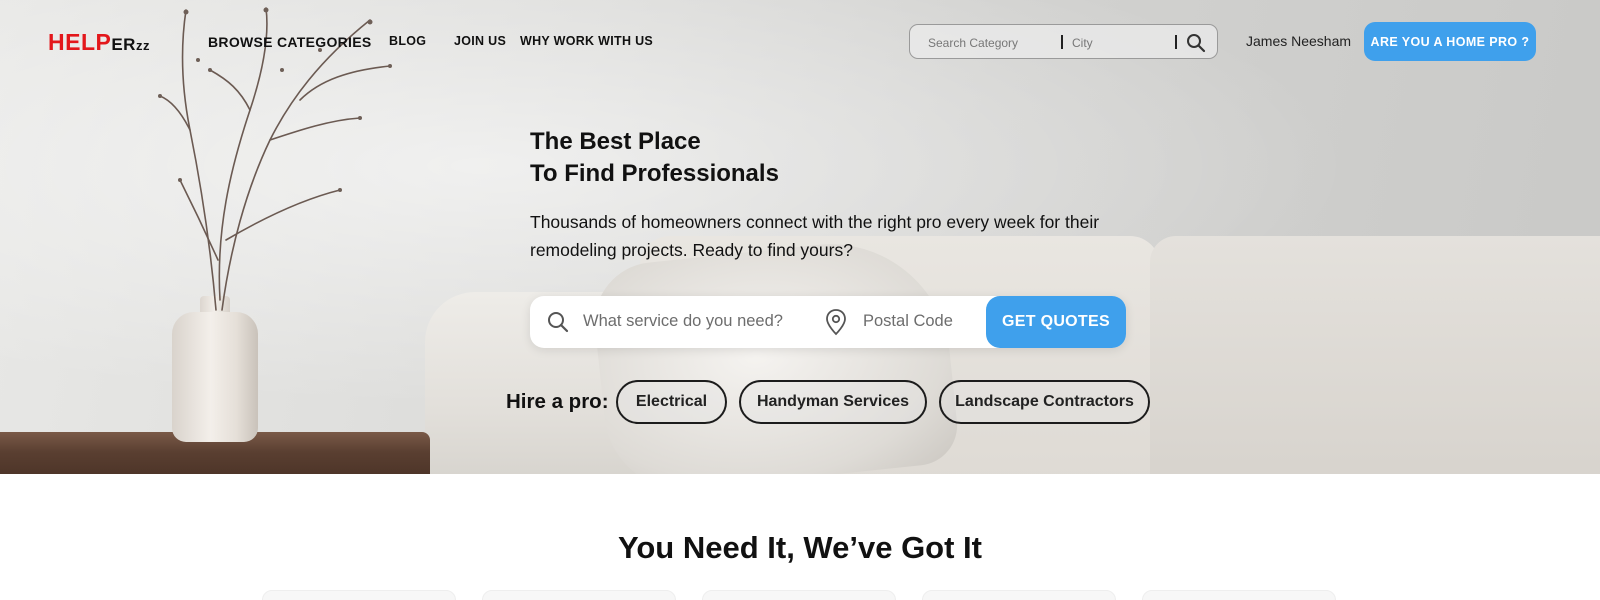 This screenshot has height=600, width=1600. I want to click on sofa-back-right, so click(1375, 355).